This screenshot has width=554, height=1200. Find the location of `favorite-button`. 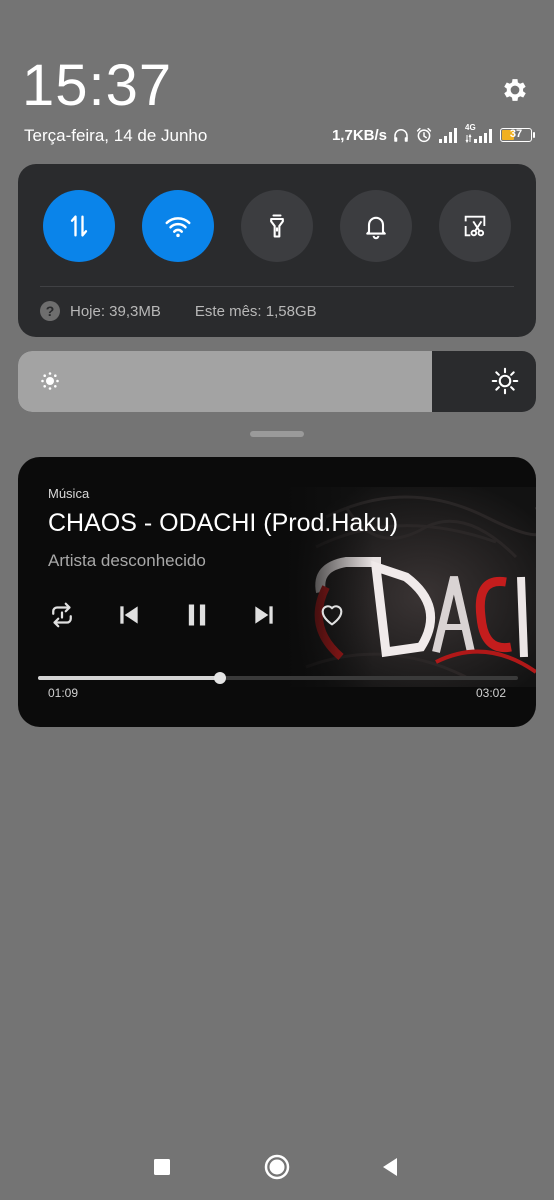

favorite-button is located at coordinates (332, 615).